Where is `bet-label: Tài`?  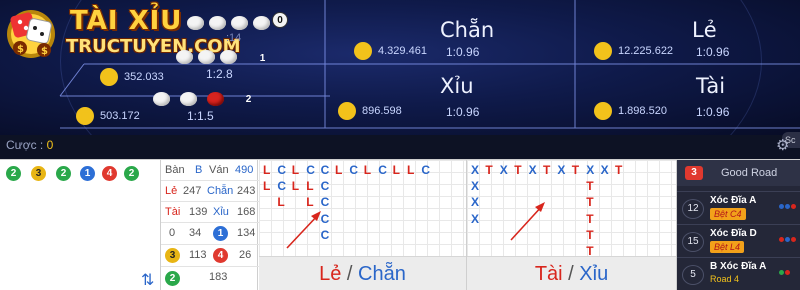
bet-label: Tài is located at coordinates (711, 86).